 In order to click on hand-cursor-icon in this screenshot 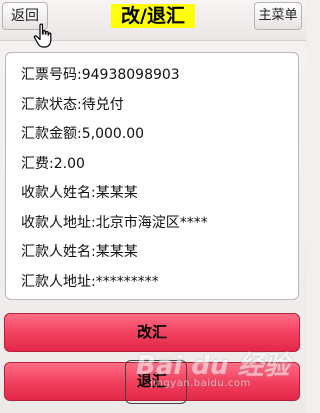, I will do `click(42, 35)`.